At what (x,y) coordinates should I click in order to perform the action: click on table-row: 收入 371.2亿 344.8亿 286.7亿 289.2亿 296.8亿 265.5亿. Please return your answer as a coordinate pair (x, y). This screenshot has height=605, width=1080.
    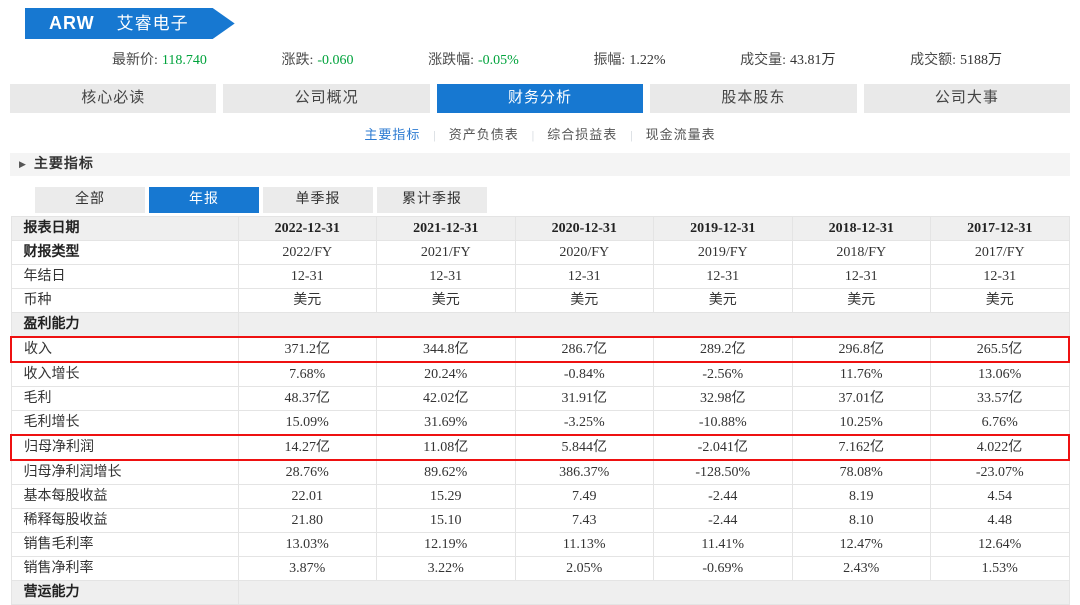
    Looking at the image, I should click on (540, 349).